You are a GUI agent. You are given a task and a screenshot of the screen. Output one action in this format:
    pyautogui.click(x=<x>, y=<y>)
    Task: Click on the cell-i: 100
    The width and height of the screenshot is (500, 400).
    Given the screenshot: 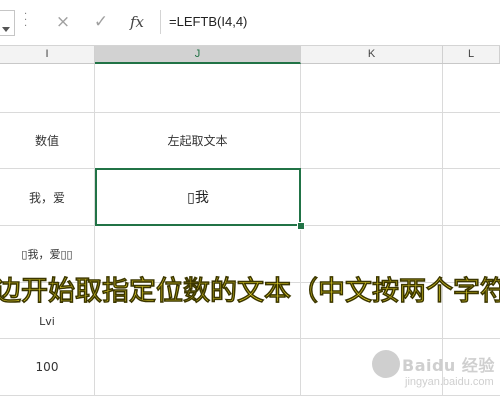 What is the action you would take?
    pyautogui.click(x=47, y=367)
    